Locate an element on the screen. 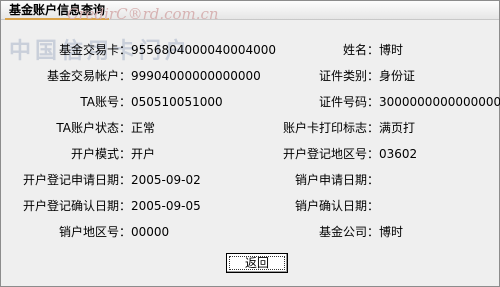 The height and width of the screenshot is (287, 500). title-bar: 基金账户信息查询 is located at coordinates (250, 10).